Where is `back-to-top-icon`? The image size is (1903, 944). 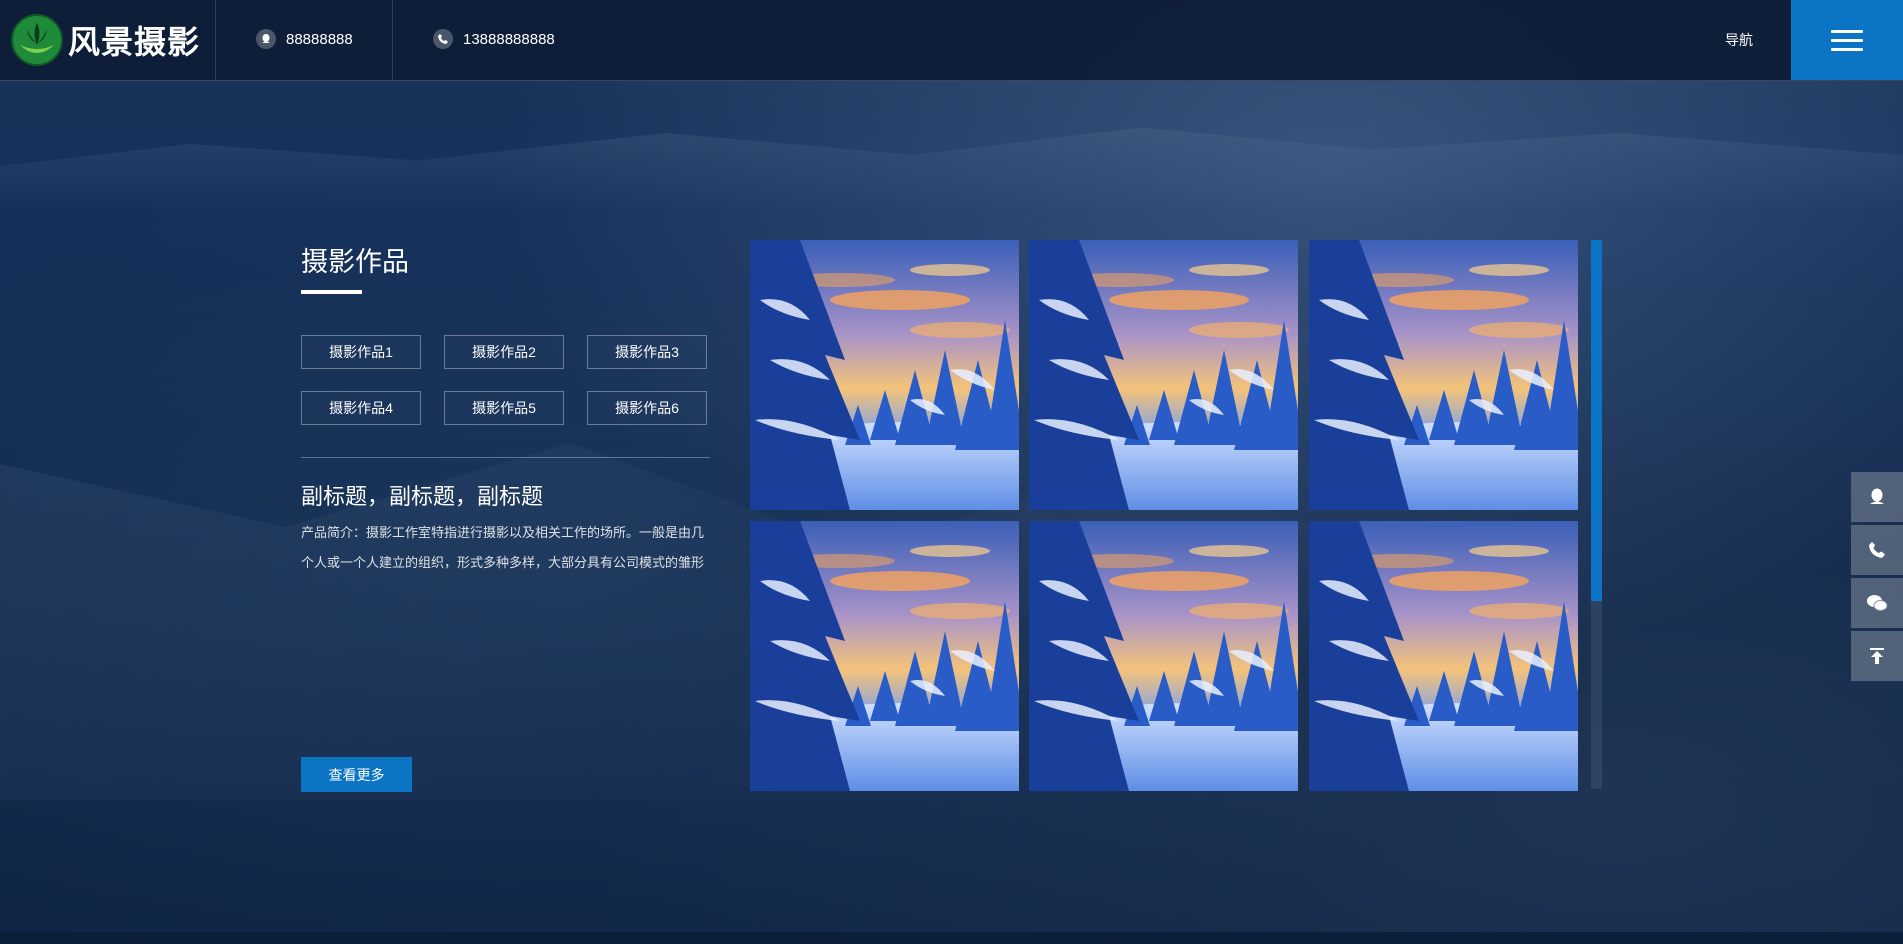 back-to-top-icon is located at coordinates (1877, 656).